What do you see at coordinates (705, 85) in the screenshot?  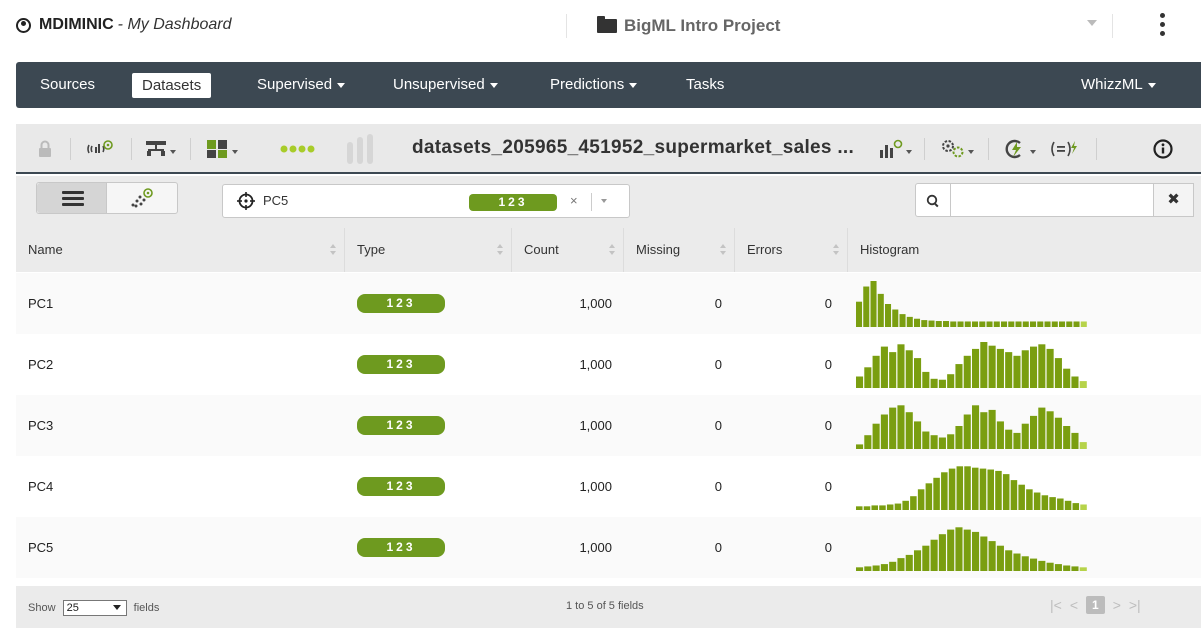 I see `nav-tasks: Tasks` at bounding box center [705, 85].